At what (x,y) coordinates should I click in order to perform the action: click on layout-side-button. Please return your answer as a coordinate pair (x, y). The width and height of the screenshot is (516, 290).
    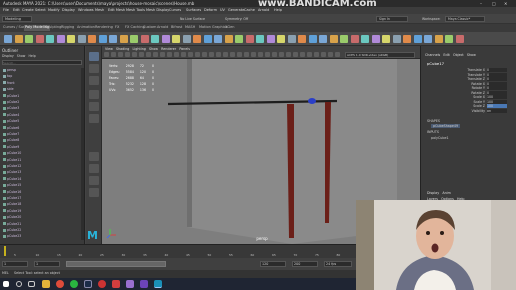
    Looking at the image, I should click on (94, 180).